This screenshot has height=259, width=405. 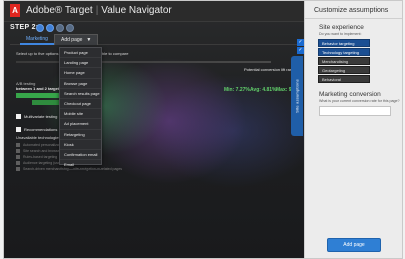 What do you see at coordinates (80, 124) in the screenshot?
I see `dropdown-item: Ad placement` at bounding box center [80, 124].